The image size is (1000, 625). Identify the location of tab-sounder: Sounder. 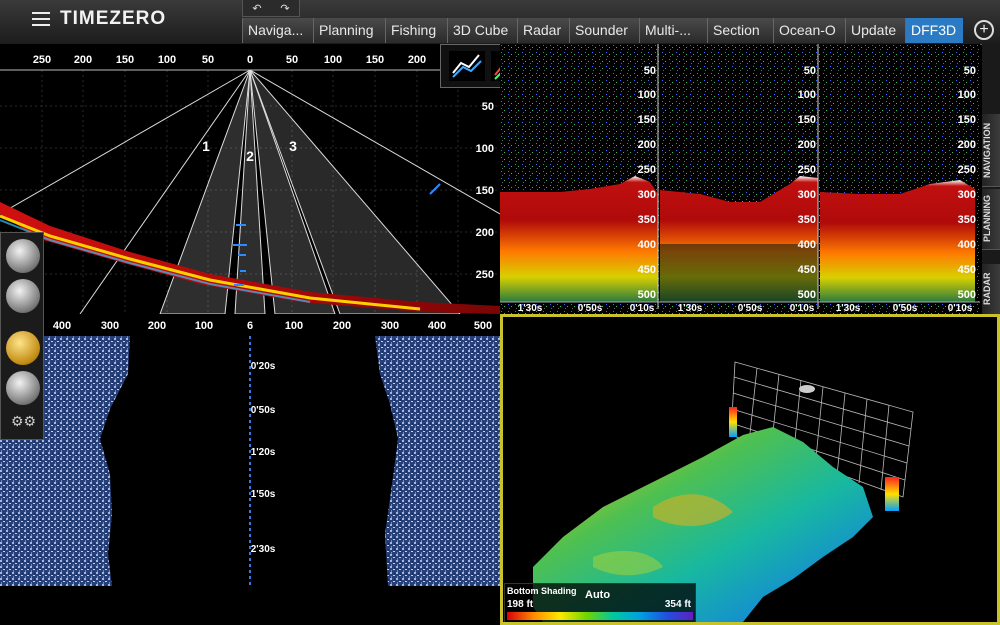
(604, 30).